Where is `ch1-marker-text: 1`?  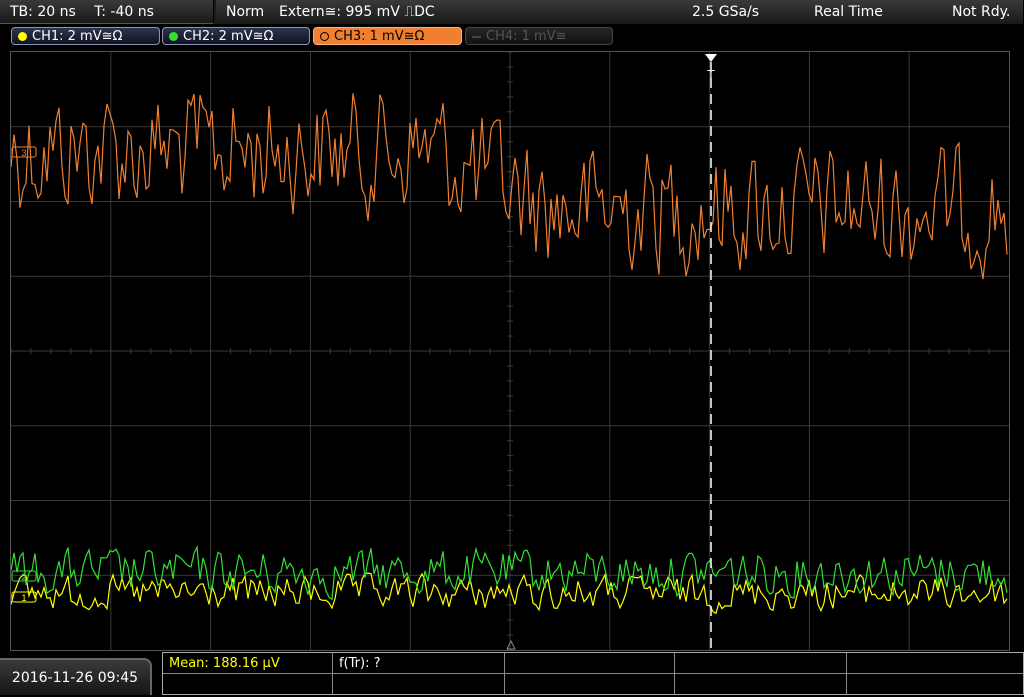 ch1-marker-text: 1 is located at coordinates (23, 598).